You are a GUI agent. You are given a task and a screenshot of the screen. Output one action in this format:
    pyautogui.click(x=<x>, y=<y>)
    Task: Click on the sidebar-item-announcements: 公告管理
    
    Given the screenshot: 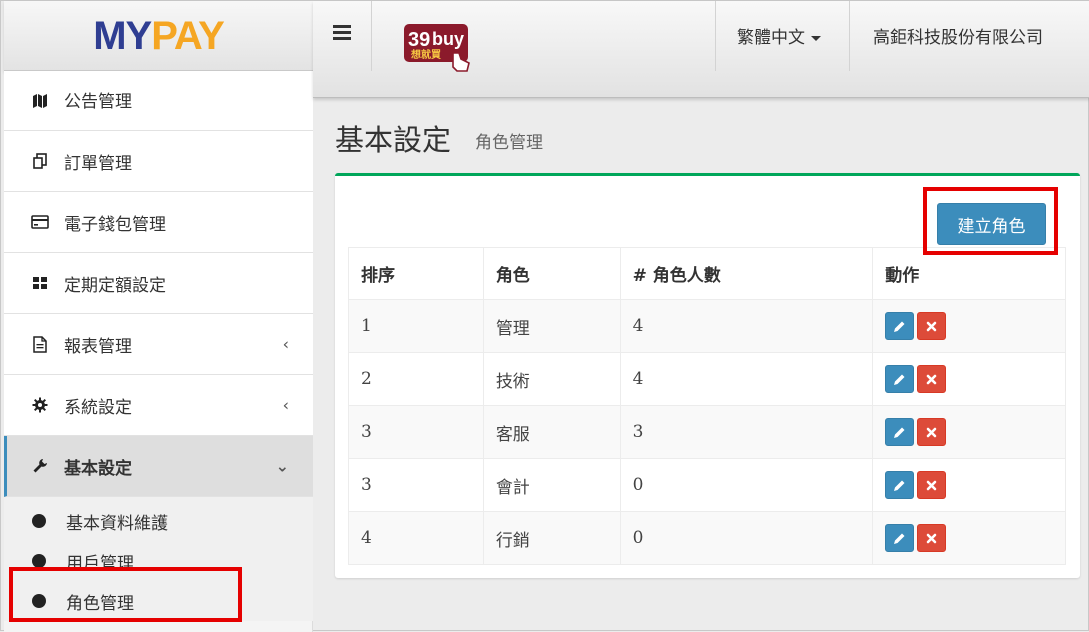 What is the action you would take?
    pyautogui.click(x=158, y=101)
    